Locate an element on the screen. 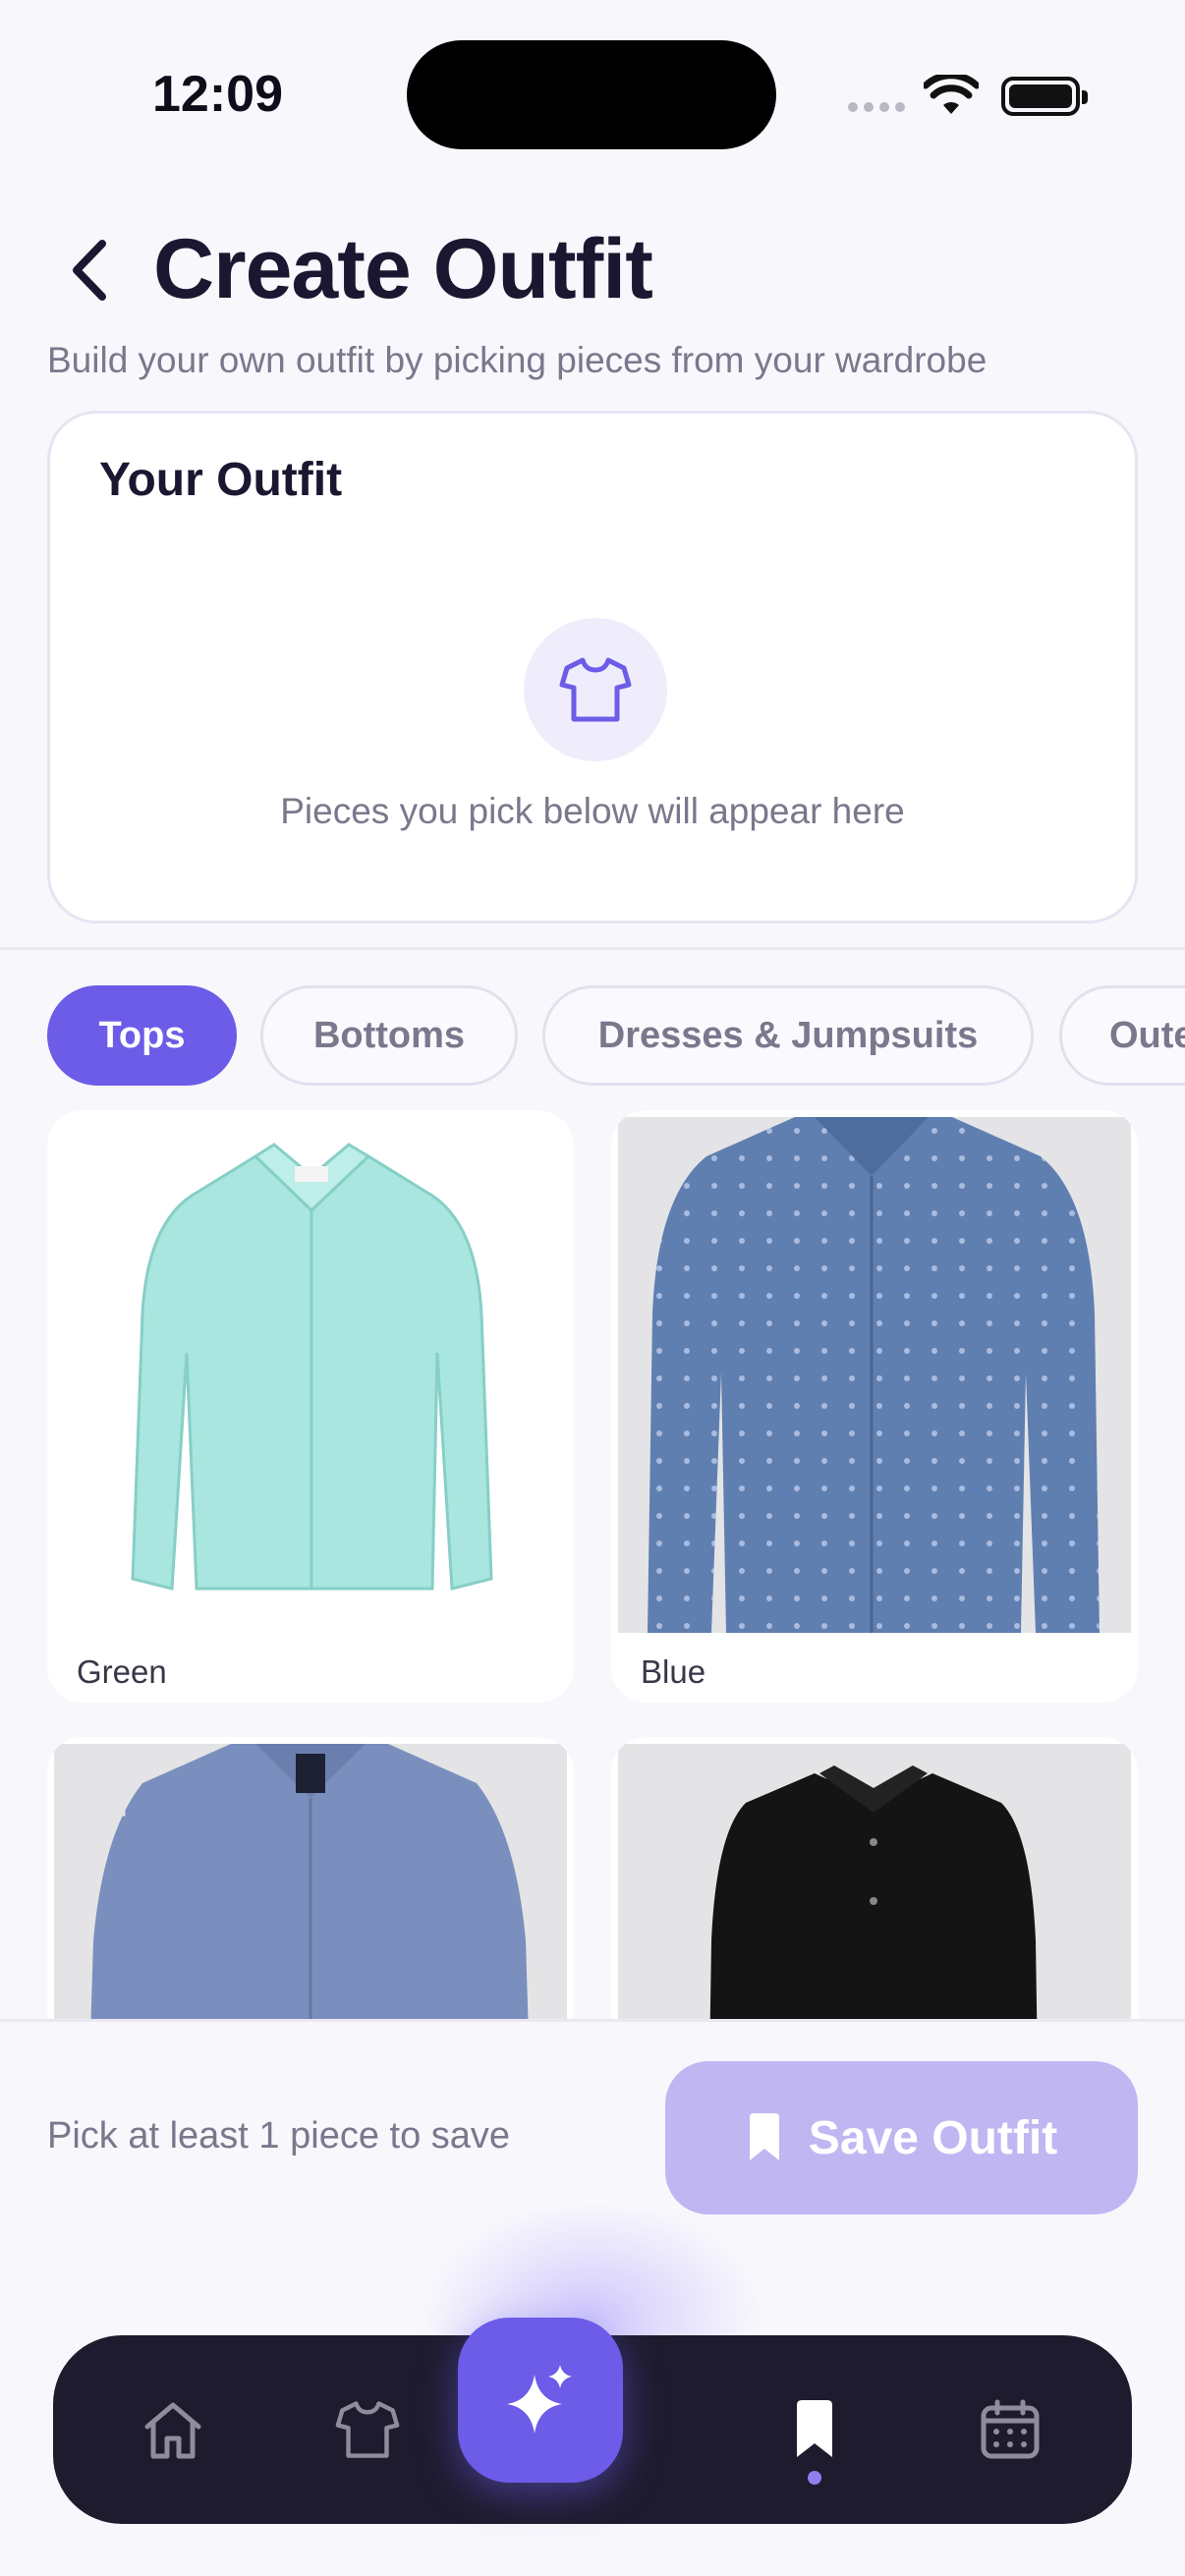 Image resolution: width=1185 pixels, height=2576 pixels. nav-home is located at coordinates (173, 2429).